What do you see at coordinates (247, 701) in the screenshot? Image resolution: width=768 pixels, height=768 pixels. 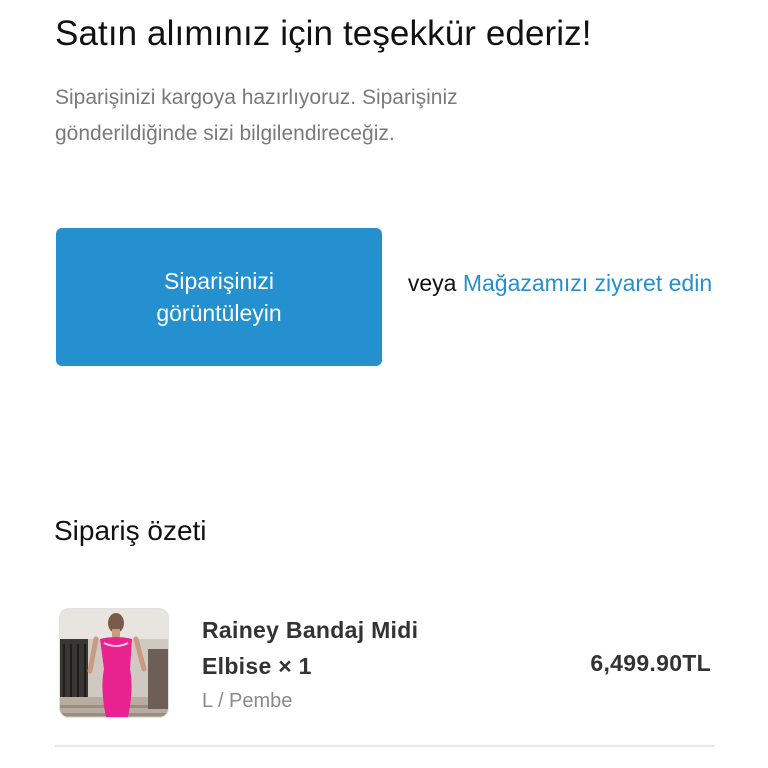 I see `product-variant: L / Pembe` at bounding box center [247, 701].